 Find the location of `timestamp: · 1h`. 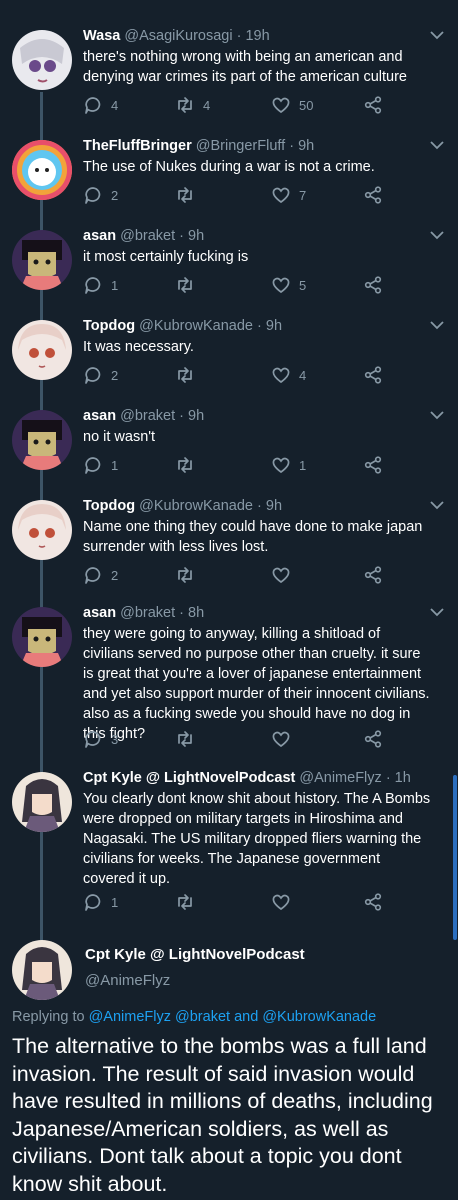

timestamp: · 1h is located at coordinates (398, 778).